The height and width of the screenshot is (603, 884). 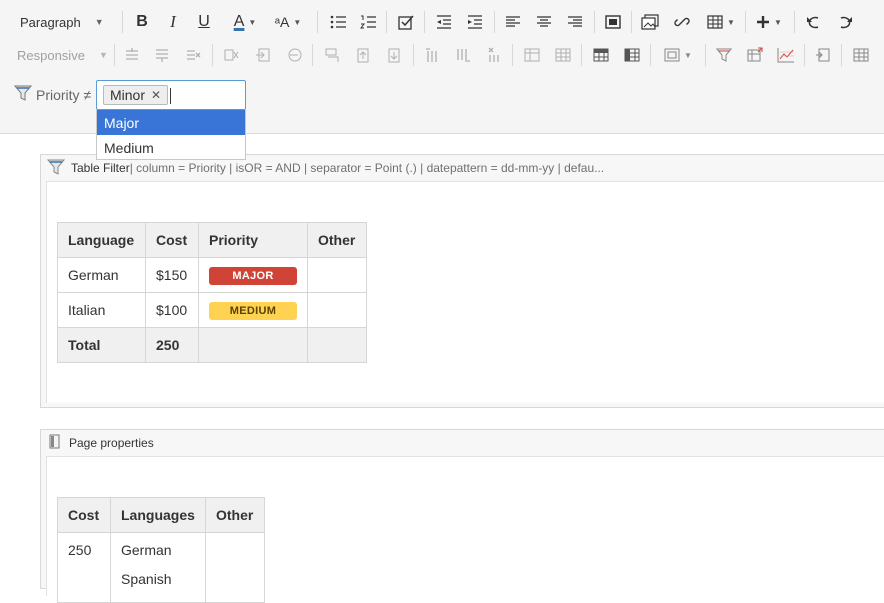 I want to click on table-row: Italian $100 MEDIUM, so click(x=212, y=310).